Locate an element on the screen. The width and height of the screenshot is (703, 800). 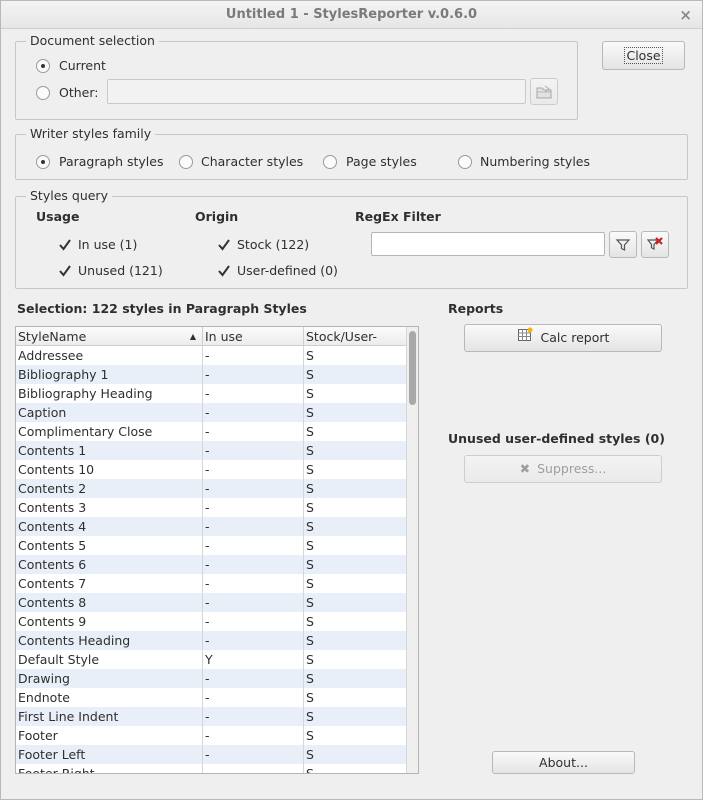
table-row: Contents 10- S is located at coordinates (211, 469).